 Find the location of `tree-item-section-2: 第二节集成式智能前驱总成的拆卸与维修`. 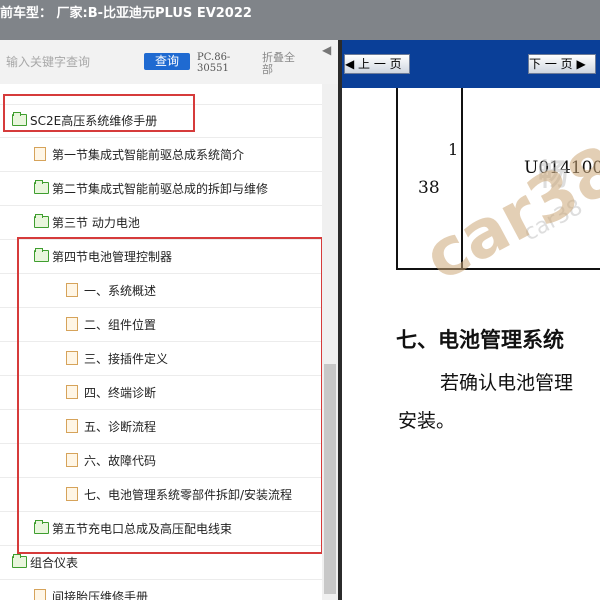

tree-item-section-2: 第二节集成式智能前驱总成的拆卸与维修 is located at coordinates (161, 189).